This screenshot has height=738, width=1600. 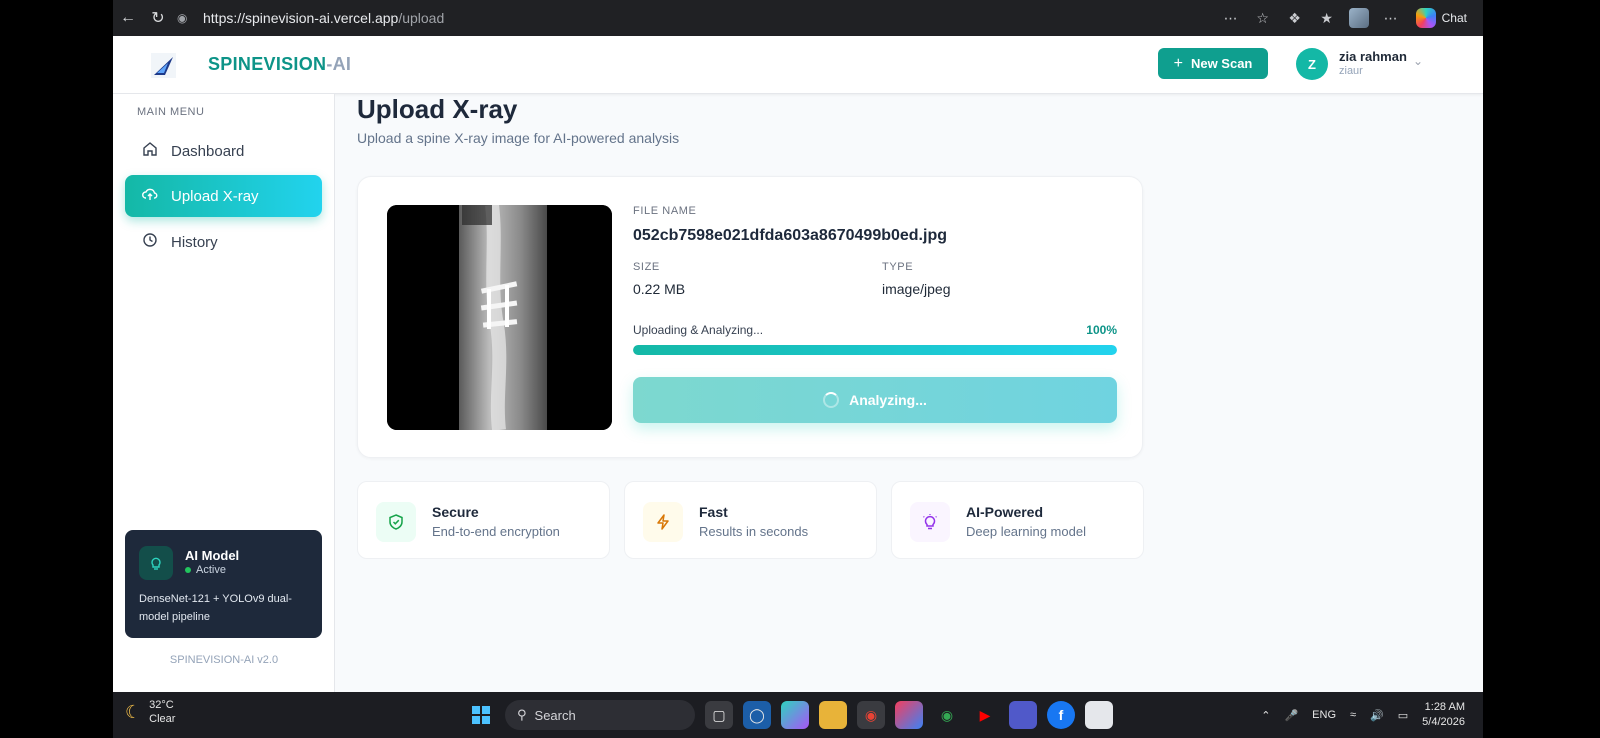 What do you see at coordinates (833, 715) in the screenshot?
I see `file-explorer-icon` at bounding box center [833, 715].